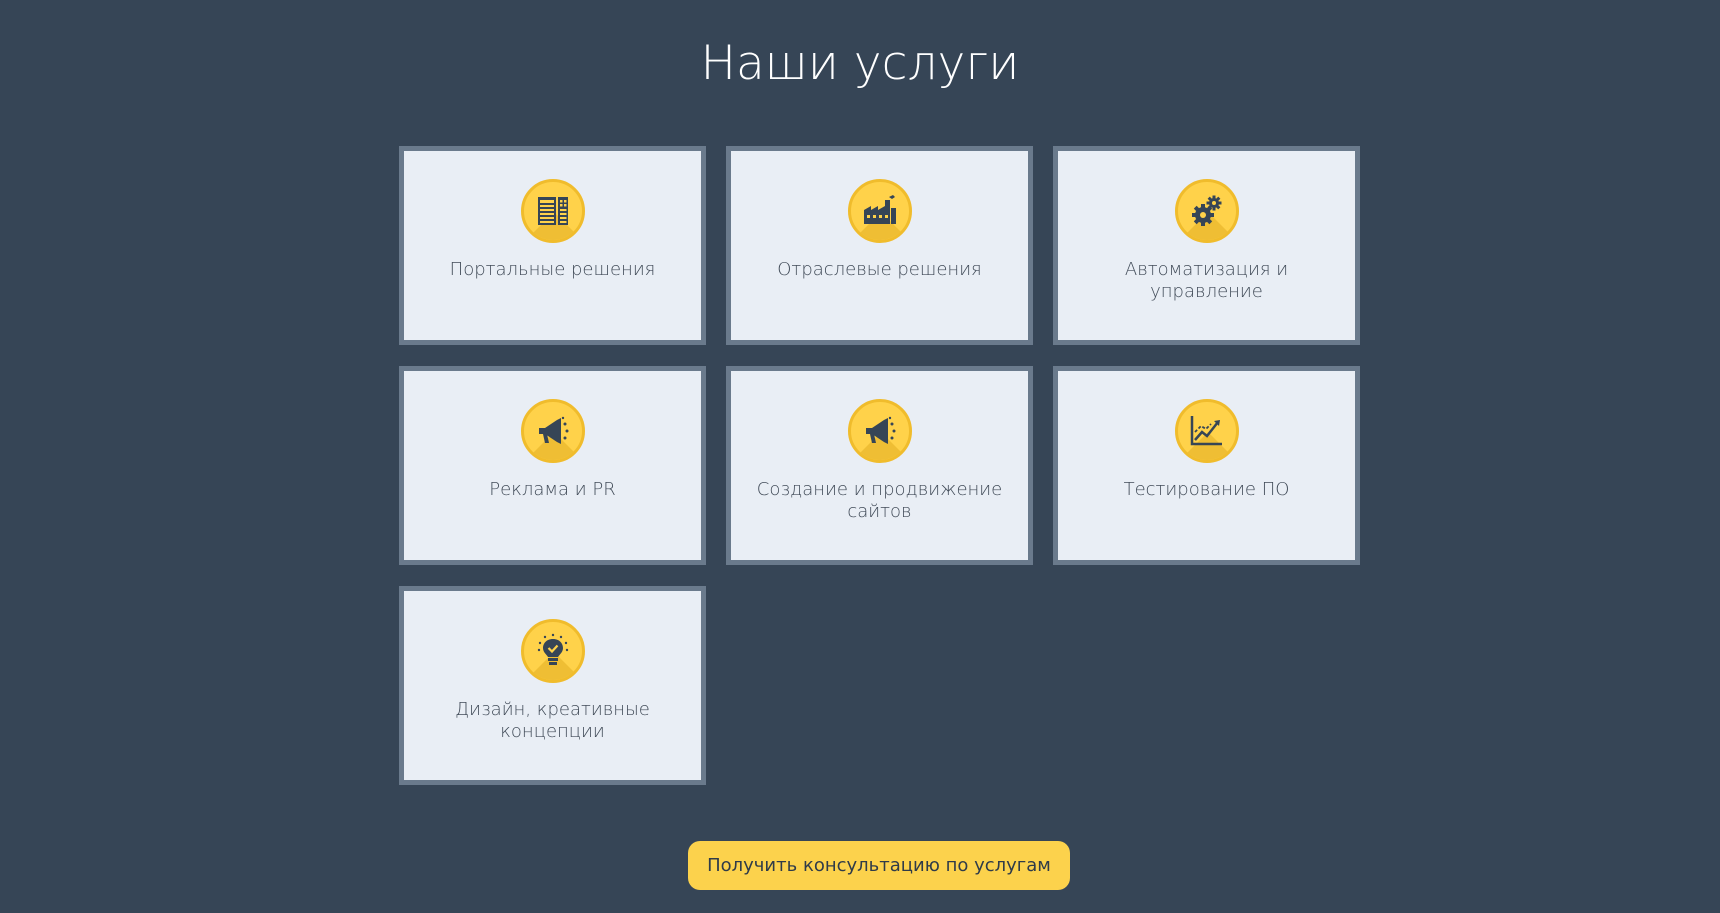  Describe the element at coordinates (552, 720) in the screenshot. I see `service-card-label: Дизайн, креативные концепции` at that location.